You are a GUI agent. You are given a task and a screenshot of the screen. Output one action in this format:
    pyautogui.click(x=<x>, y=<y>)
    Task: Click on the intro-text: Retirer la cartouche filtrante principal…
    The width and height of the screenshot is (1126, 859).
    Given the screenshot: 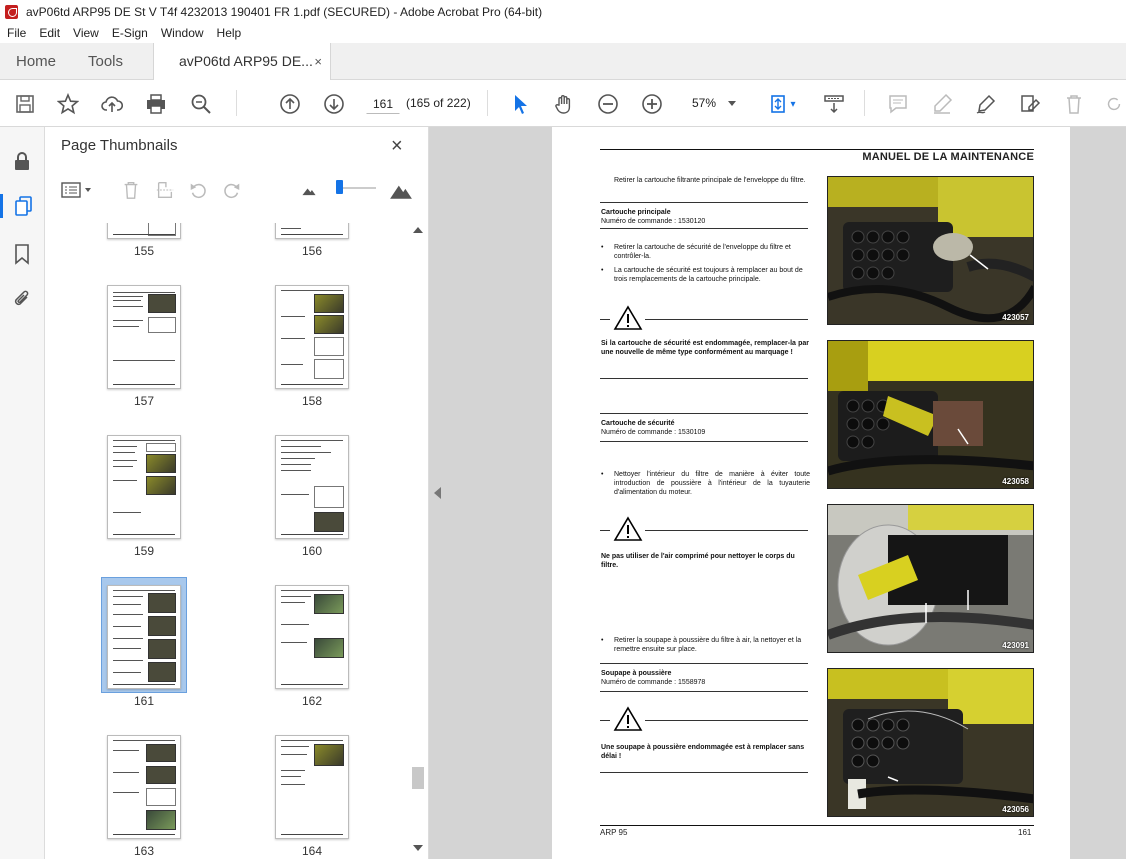 What is the action you would take?
    pyautogui.click(x=710, y=180)
    